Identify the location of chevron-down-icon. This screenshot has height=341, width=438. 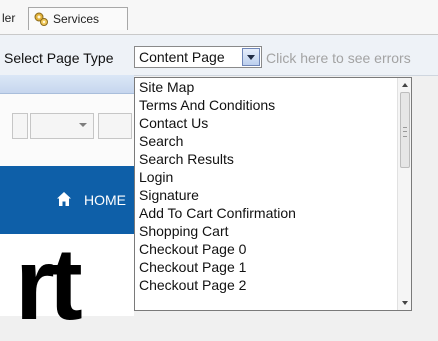
(83, 125).